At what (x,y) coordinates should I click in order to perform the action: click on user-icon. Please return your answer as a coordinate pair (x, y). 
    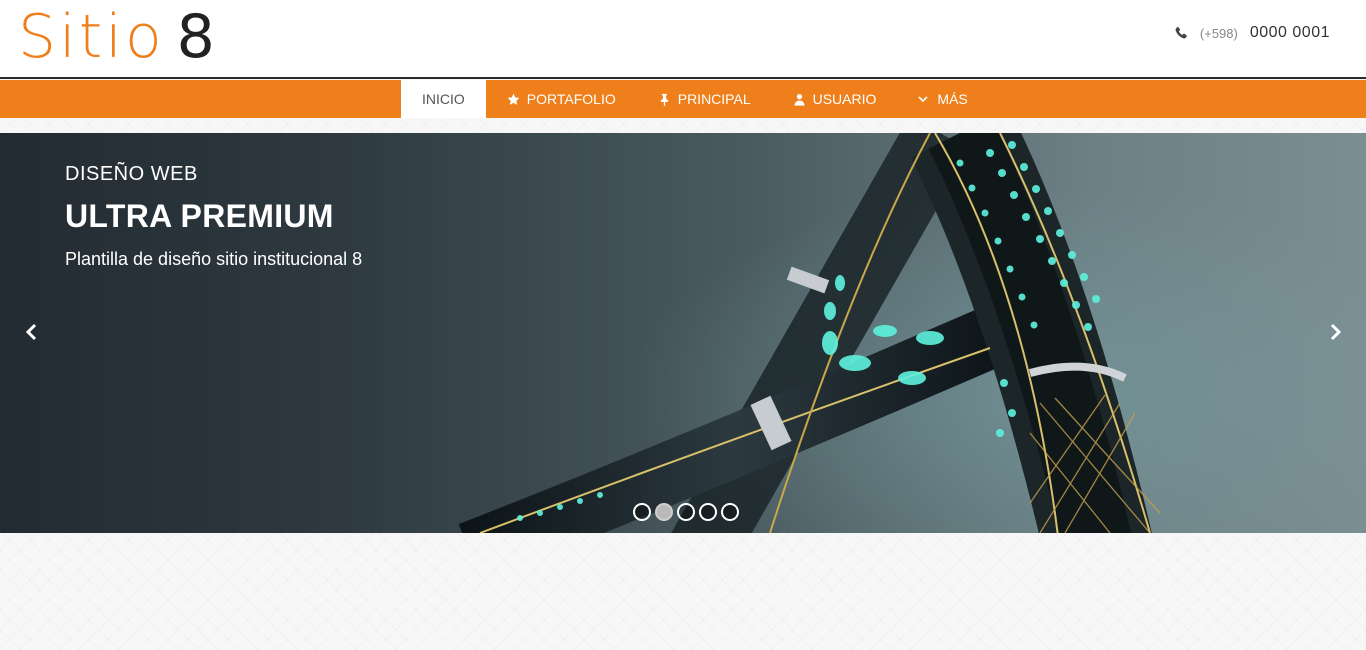
    Looking at the image, I should click on (799, 99).